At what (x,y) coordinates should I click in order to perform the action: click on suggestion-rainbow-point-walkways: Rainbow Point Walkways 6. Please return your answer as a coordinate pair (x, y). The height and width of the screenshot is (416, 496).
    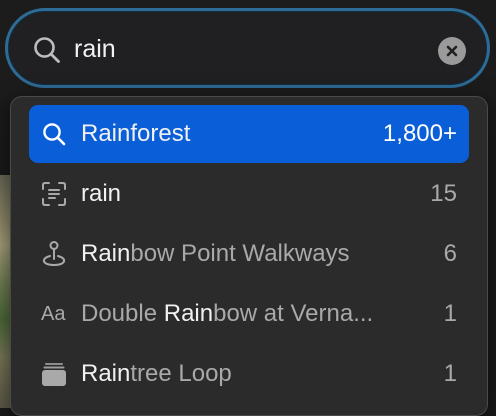
    Looking at the image, I should click on (249, 254).